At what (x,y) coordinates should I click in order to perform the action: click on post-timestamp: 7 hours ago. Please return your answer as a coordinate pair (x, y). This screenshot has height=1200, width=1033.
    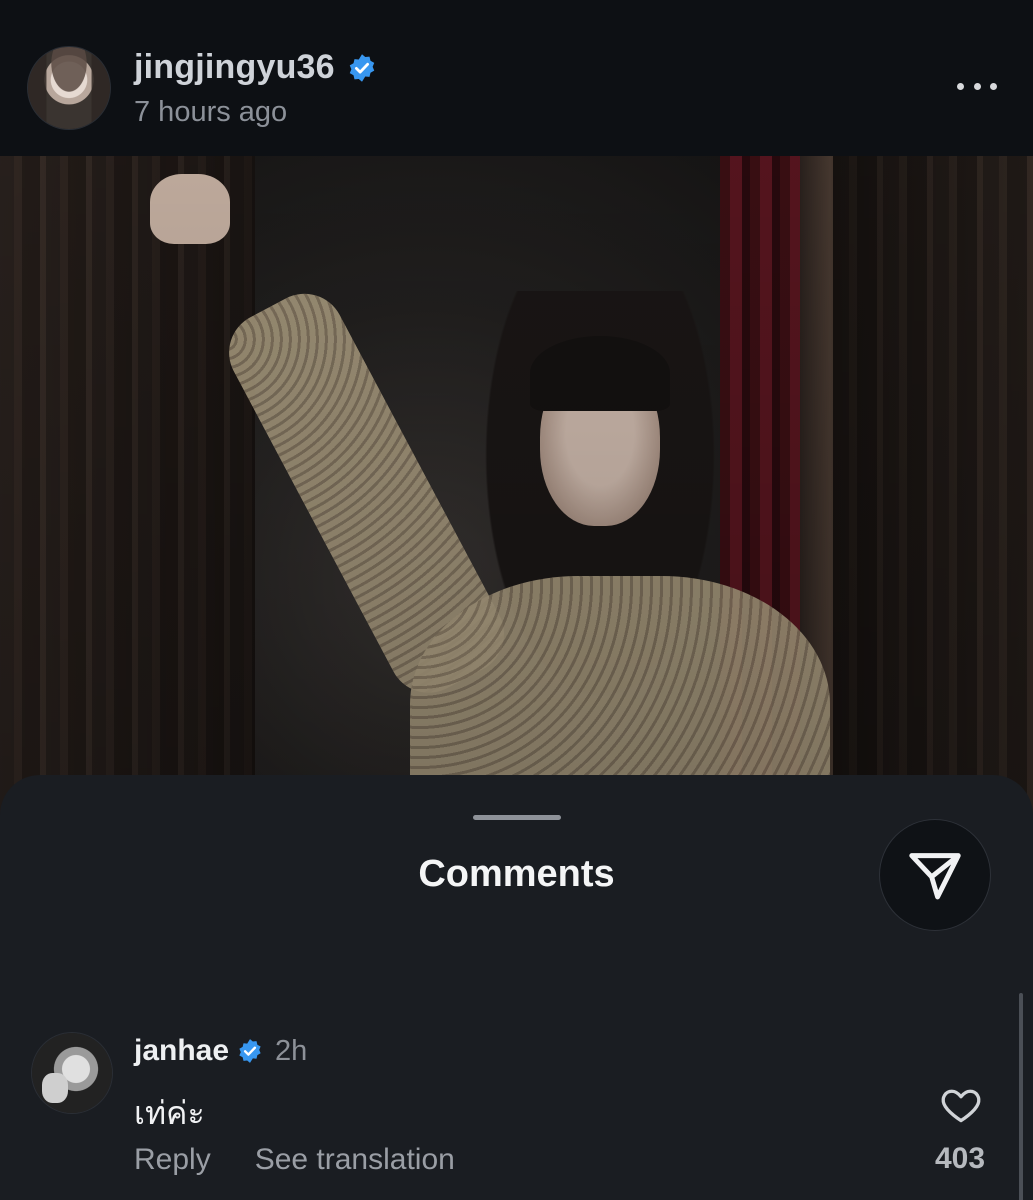
    Looking at the image, I should click on (211, 112).